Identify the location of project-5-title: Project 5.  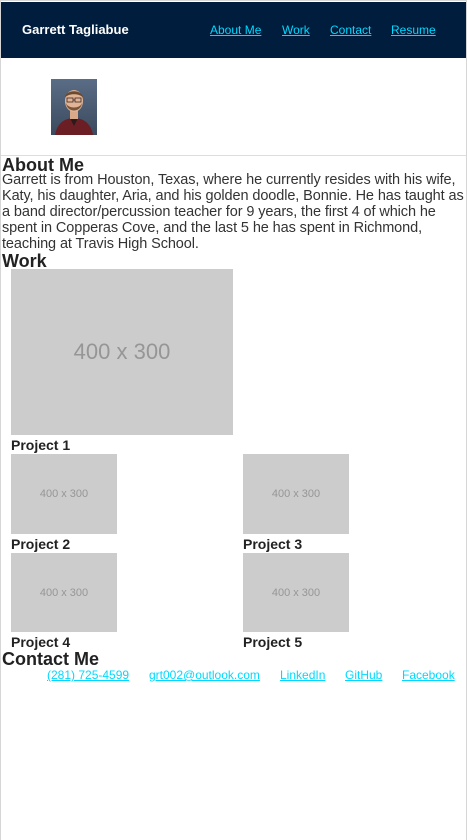
(273, 642).